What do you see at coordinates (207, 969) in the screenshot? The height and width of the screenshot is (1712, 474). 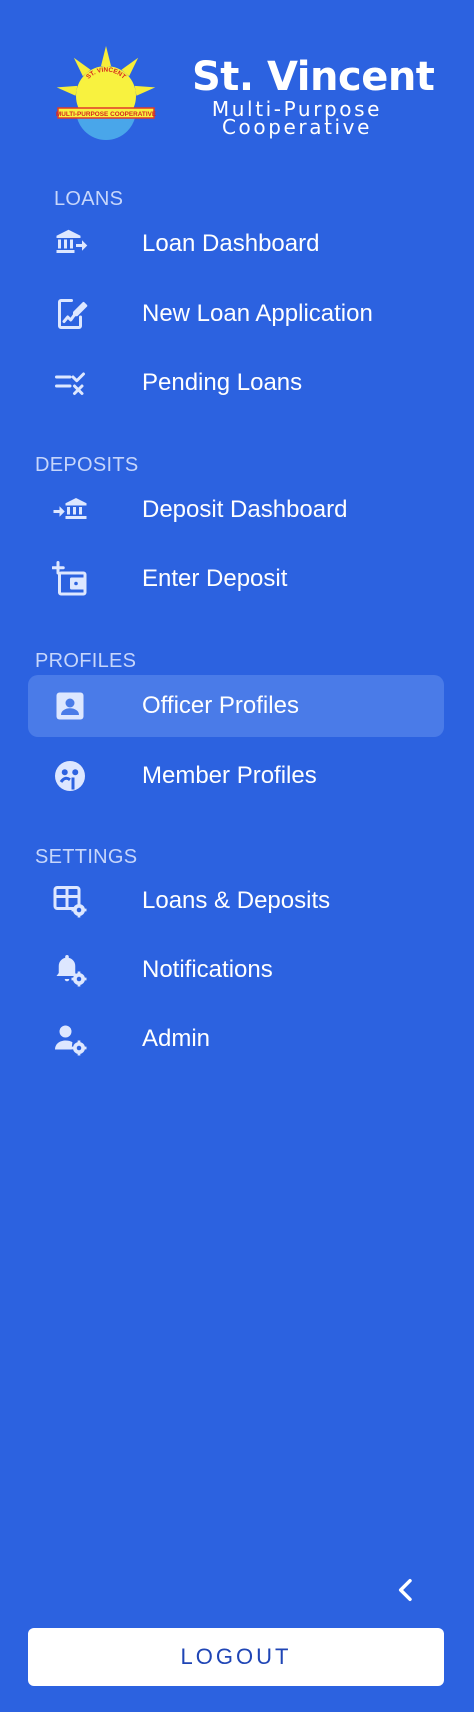 I see `nav-item-label: Notifications` at bounding box center [207, 969].